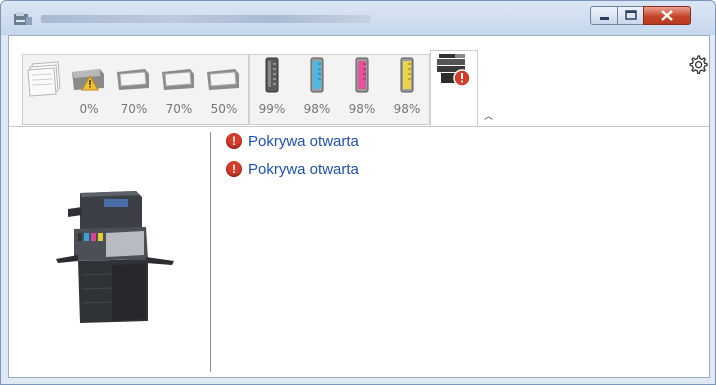 The width and height of the screenshot is (716, 385). I want to click on tray-4-percent: 50%, so click(224, 109).